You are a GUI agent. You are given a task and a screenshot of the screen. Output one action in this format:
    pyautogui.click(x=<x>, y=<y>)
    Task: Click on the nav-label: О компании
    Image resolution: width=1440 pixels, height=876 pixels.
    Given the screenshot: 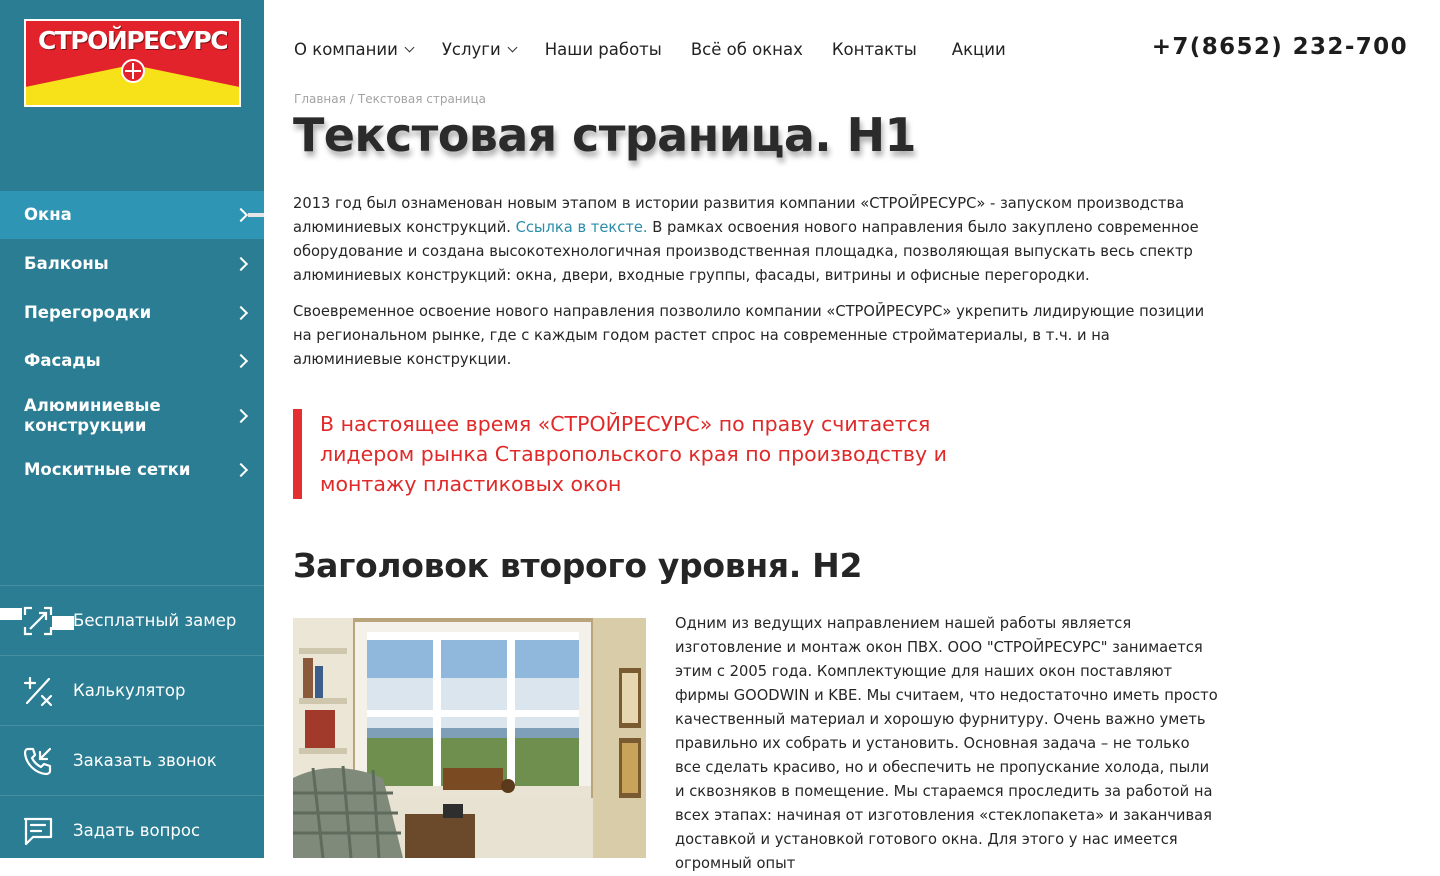 What is the action you would take?
    pyautogui.click(x=346, y=49)
    